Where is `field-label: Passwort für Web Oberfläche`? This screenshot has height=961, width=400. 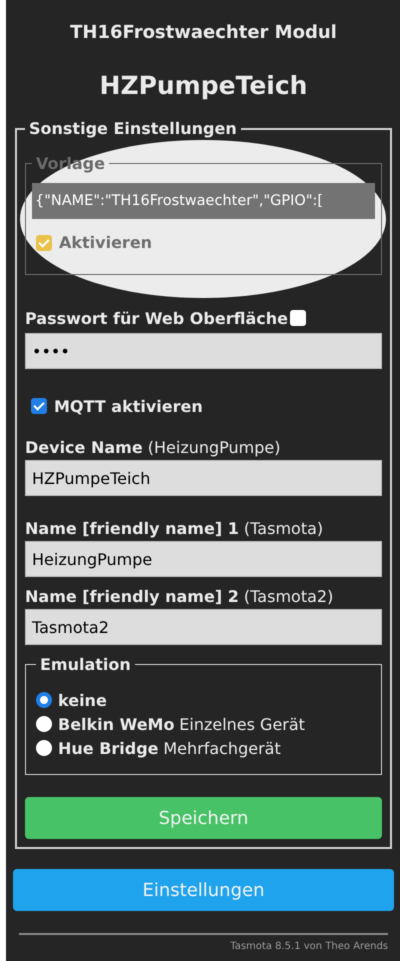 field-label: Passwort für Web Oberfläche is located at coordinates (156, 318).